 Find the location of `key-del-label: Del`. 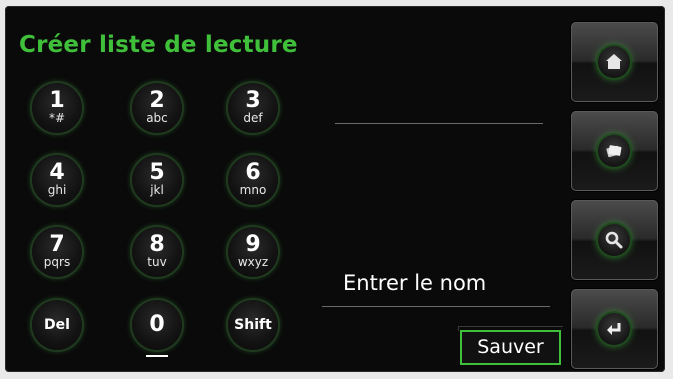

key-del-label: Del is located at coordinates (57, 325).